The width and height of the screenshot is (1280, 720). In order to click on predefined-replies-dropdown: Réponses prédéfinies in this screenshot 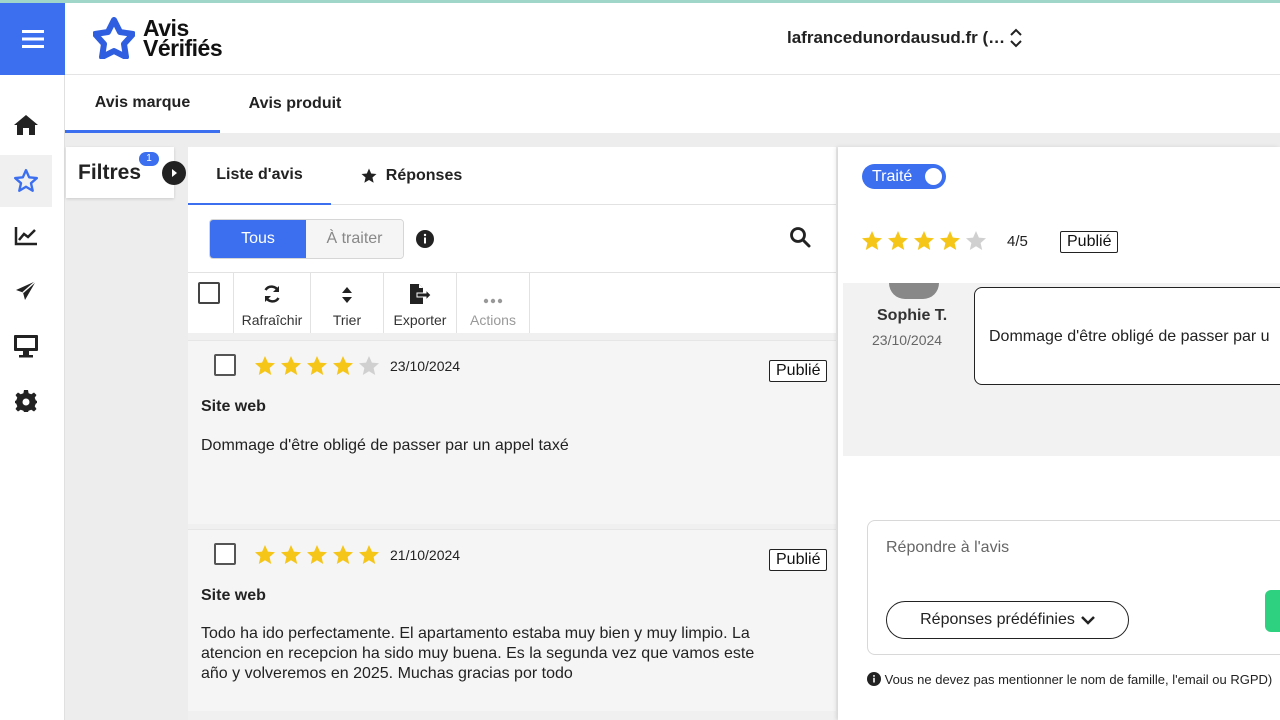, I will do `click(1007, 620)`.